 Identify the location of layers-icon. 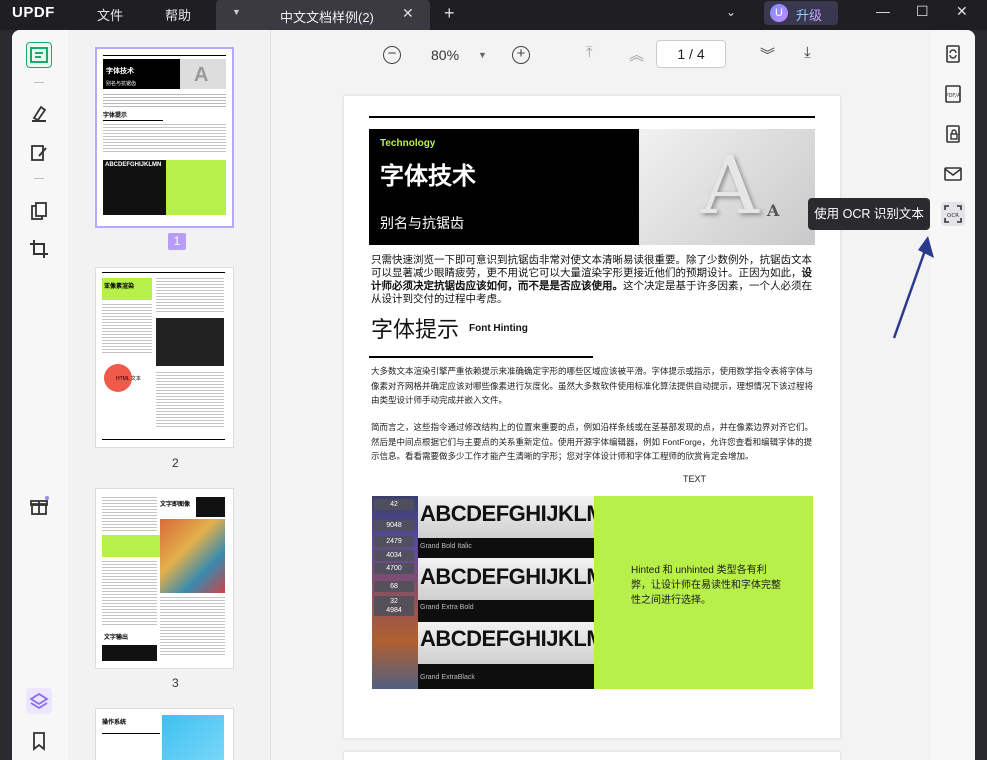
(39, 701).